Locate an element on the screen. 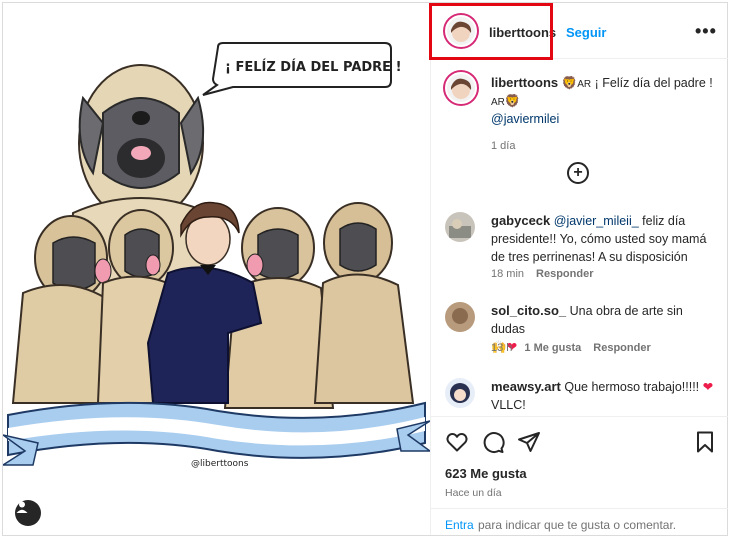 The height and width of the screenshot is (538, 730). likes-count: 623 Me gusta is located at coordinates (486, 473).